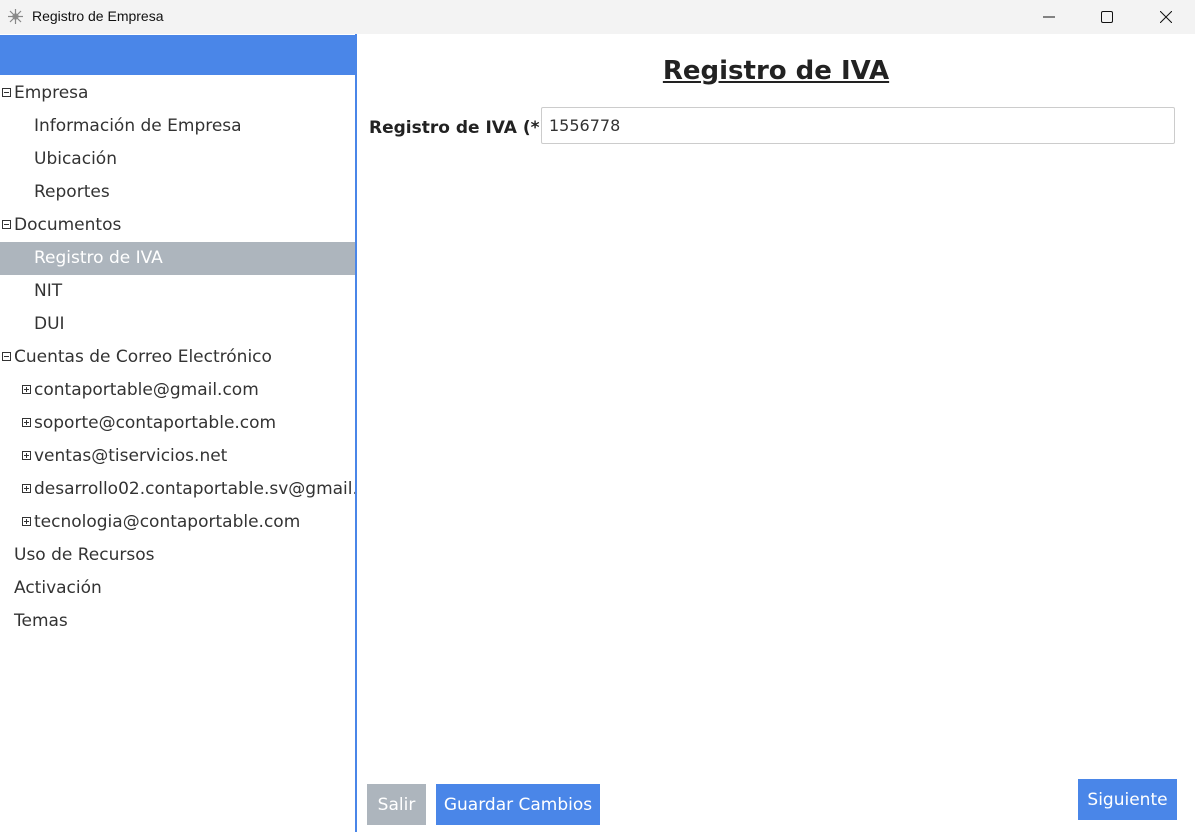 The image size is (1195, 832). Describe the element at coordinates (58, 588) in the screenshot. I see `tree-item-label: Activación` at that location.